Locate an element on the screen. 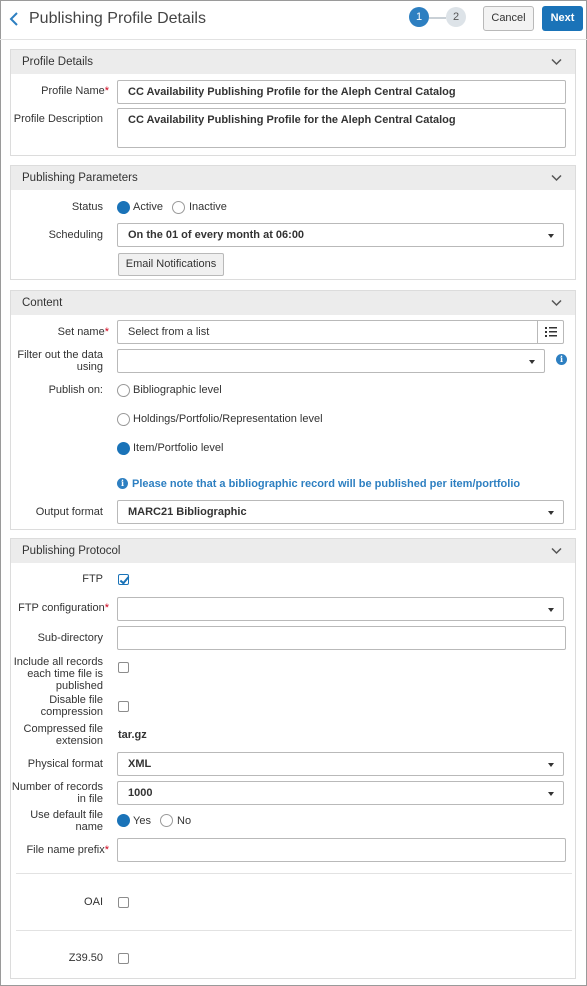 The image size is (587, 986). set-name-label: Set name* is located at coordinates (83, 332).